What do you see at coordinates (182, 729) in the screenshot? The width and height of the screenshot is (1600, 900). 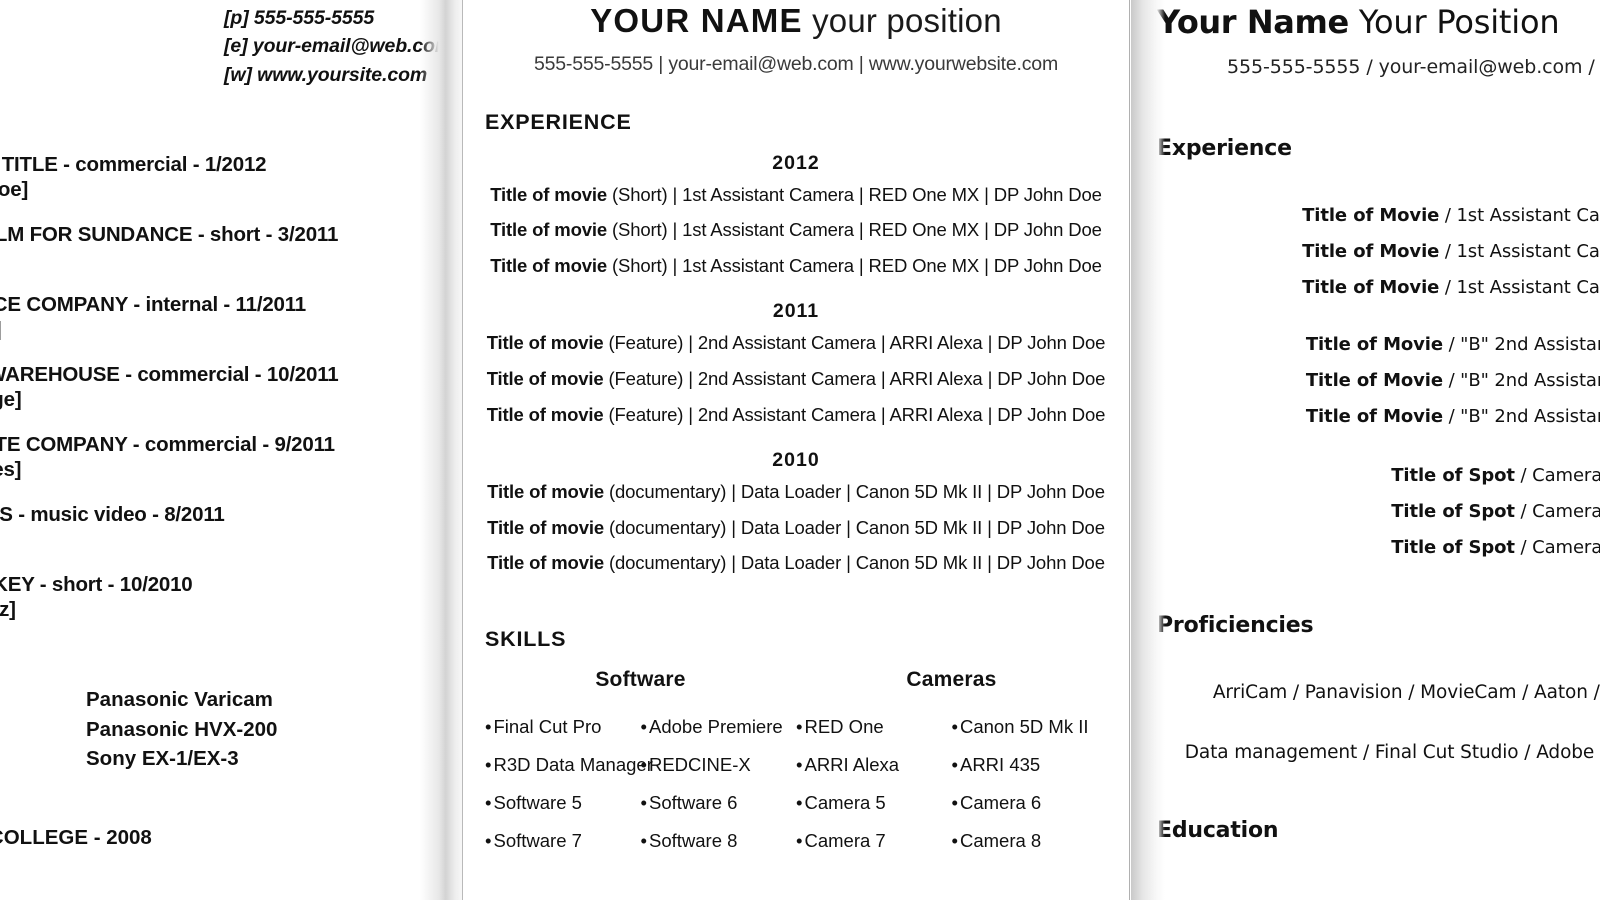 I see `gear-value: Panasonic HVX-200` at bounding box center [182, 729].